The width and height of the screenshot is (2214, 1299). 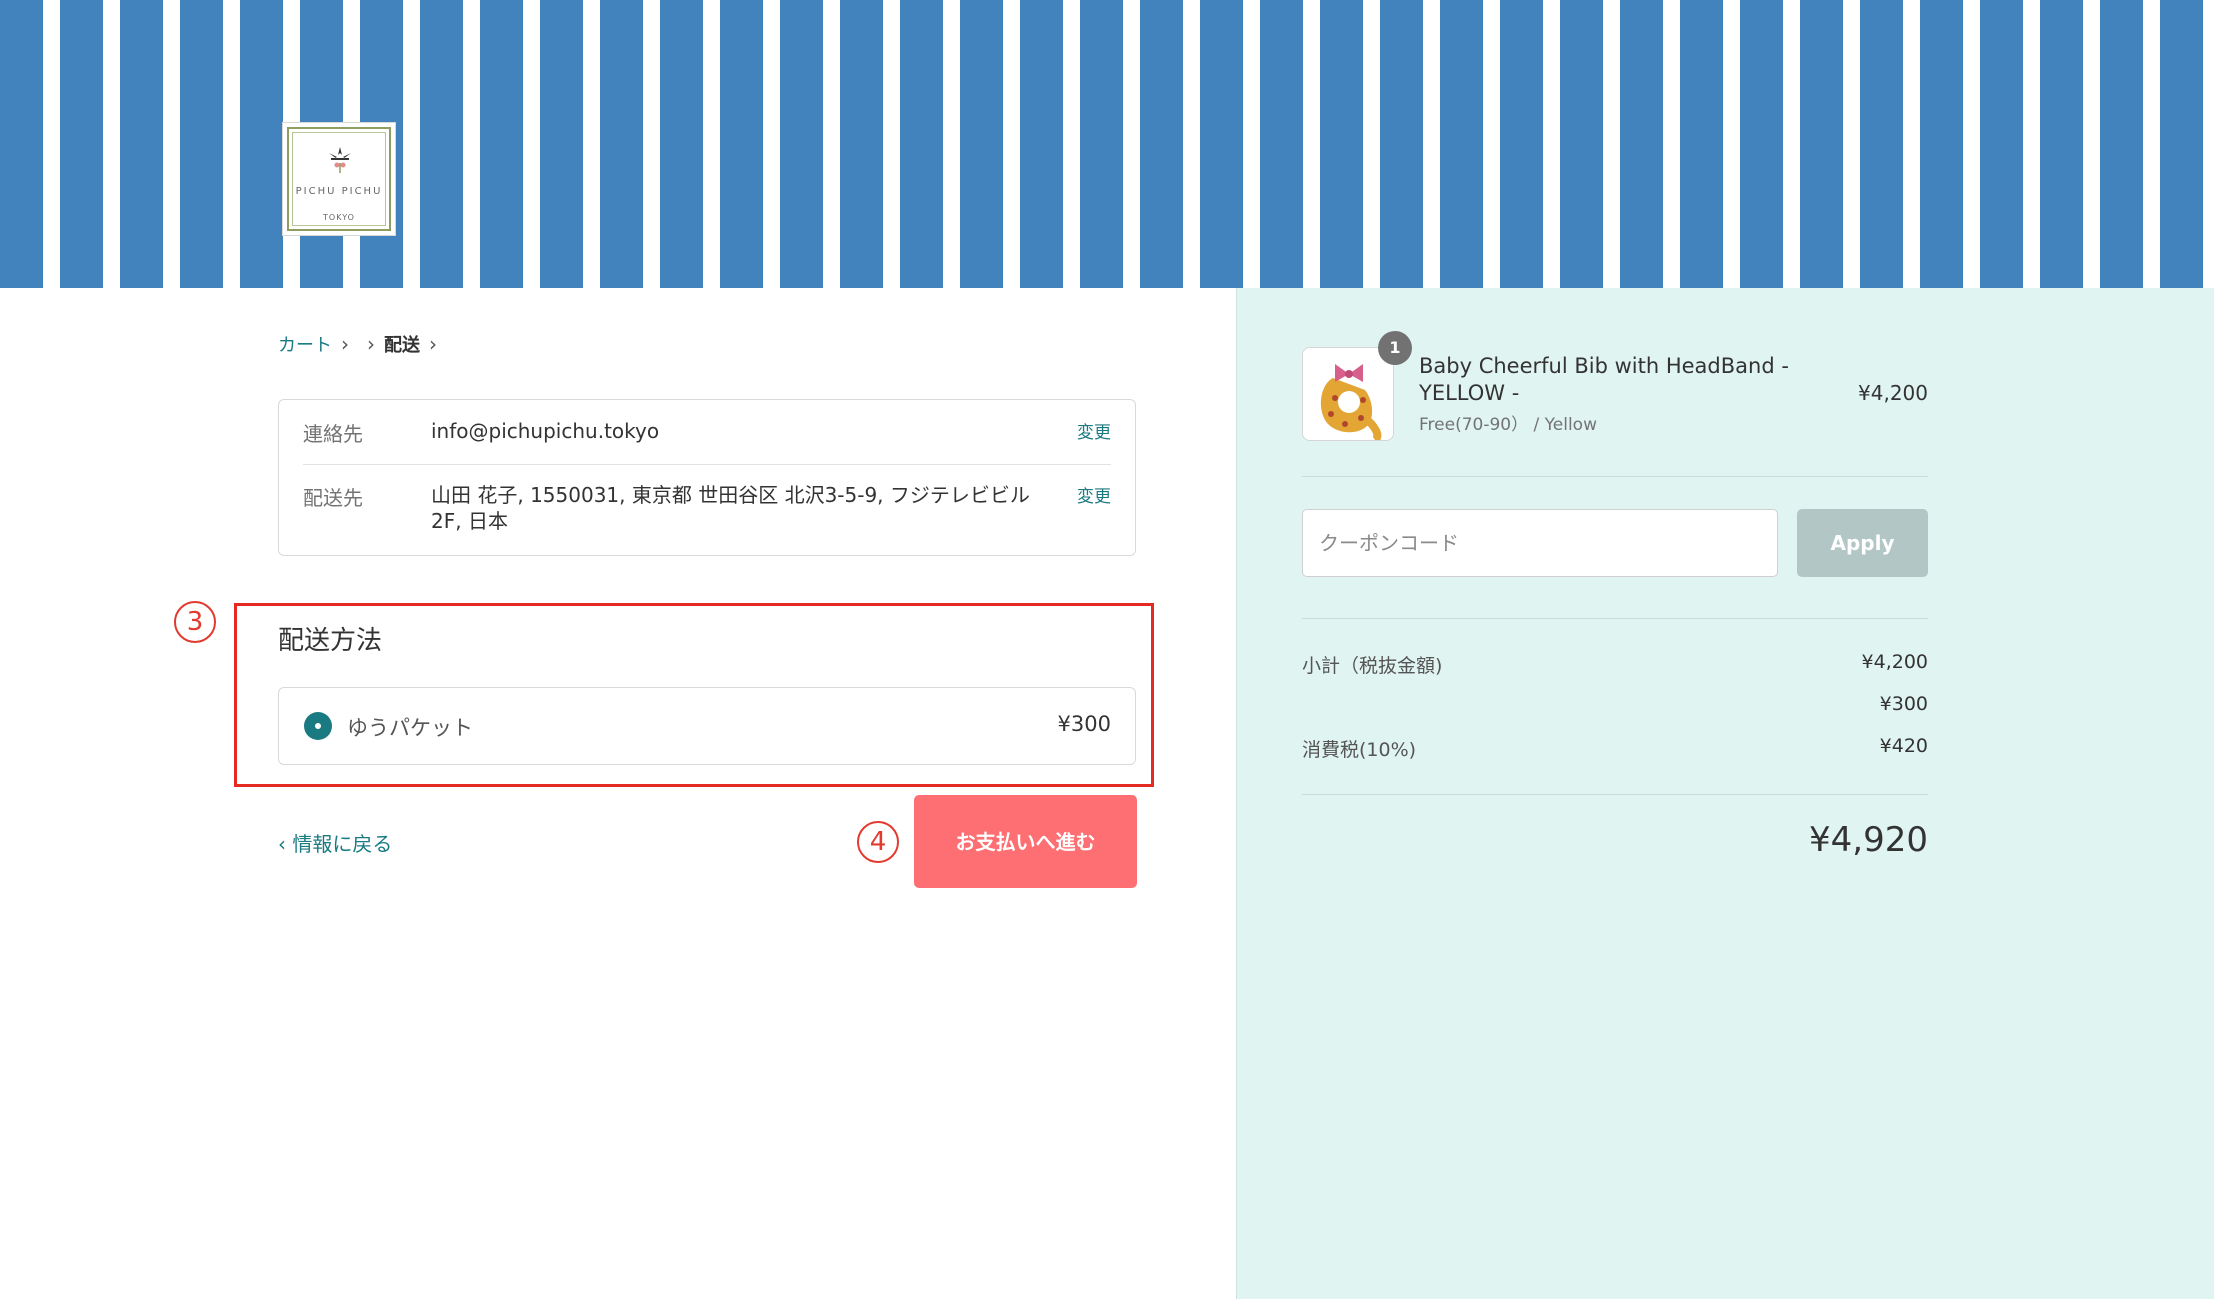 I want to click on bib-product-image, so click(x=1348, y=394).